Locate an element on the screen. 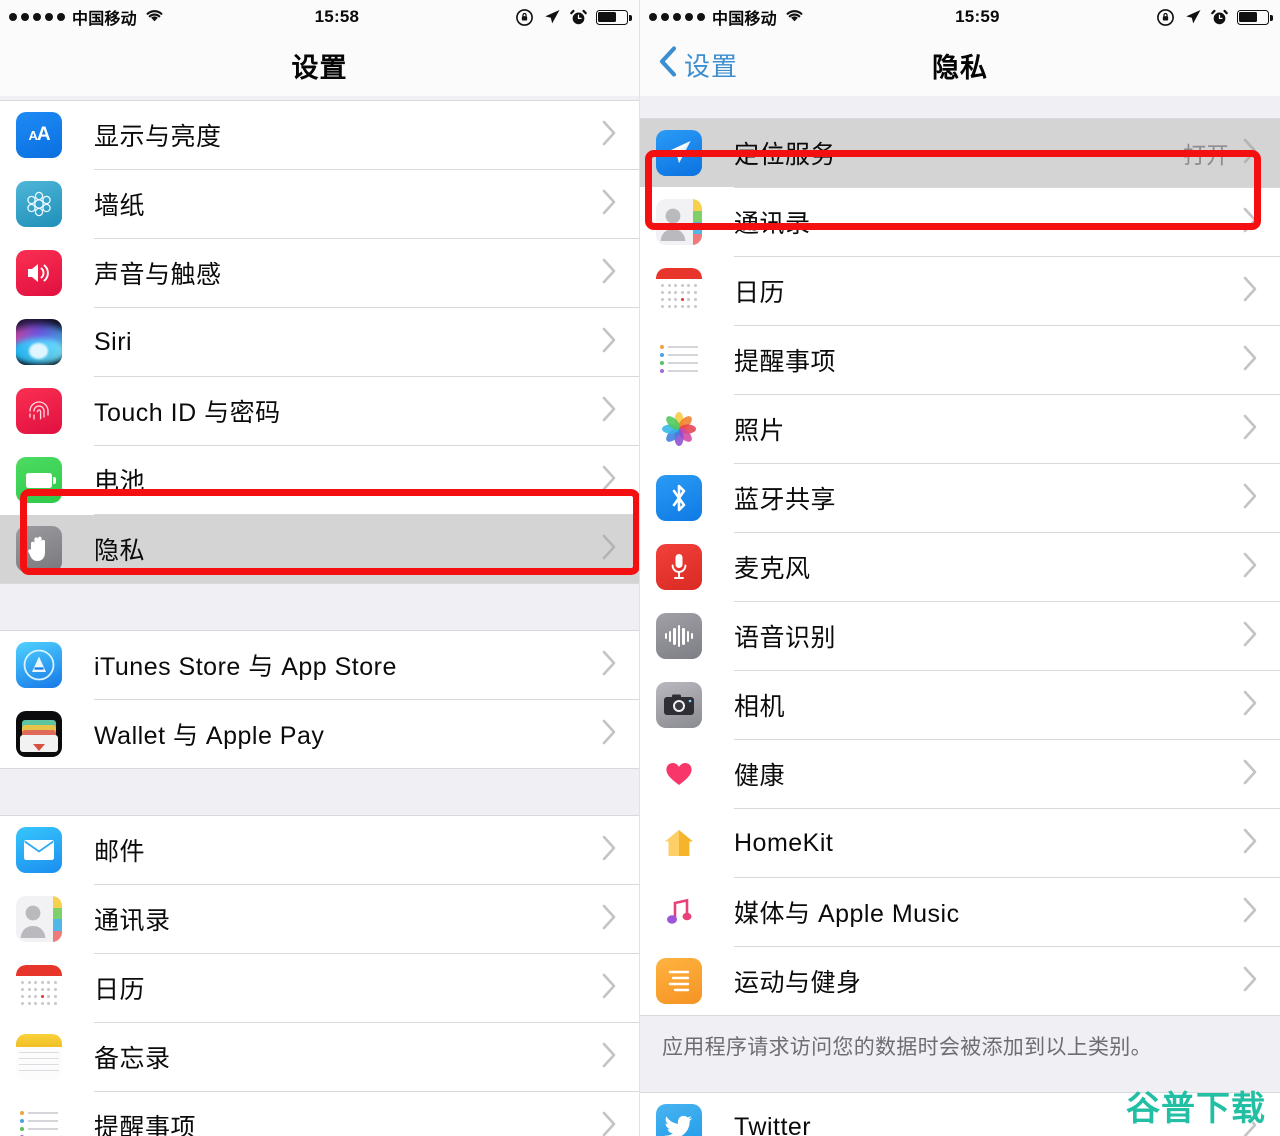  calendar-icon is located at coordinates (39, 988).